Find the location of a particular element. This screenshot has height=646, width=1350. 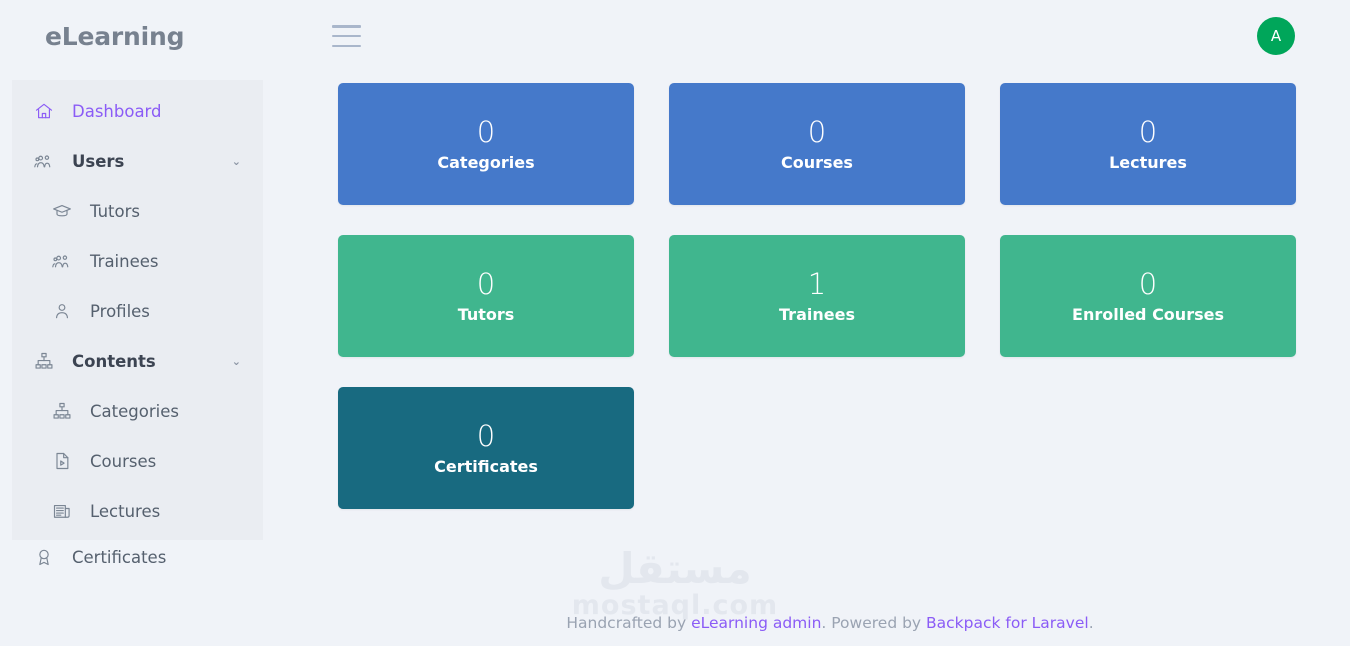

sidebar-item-categories: Categories is located at coordinates (137, 411).